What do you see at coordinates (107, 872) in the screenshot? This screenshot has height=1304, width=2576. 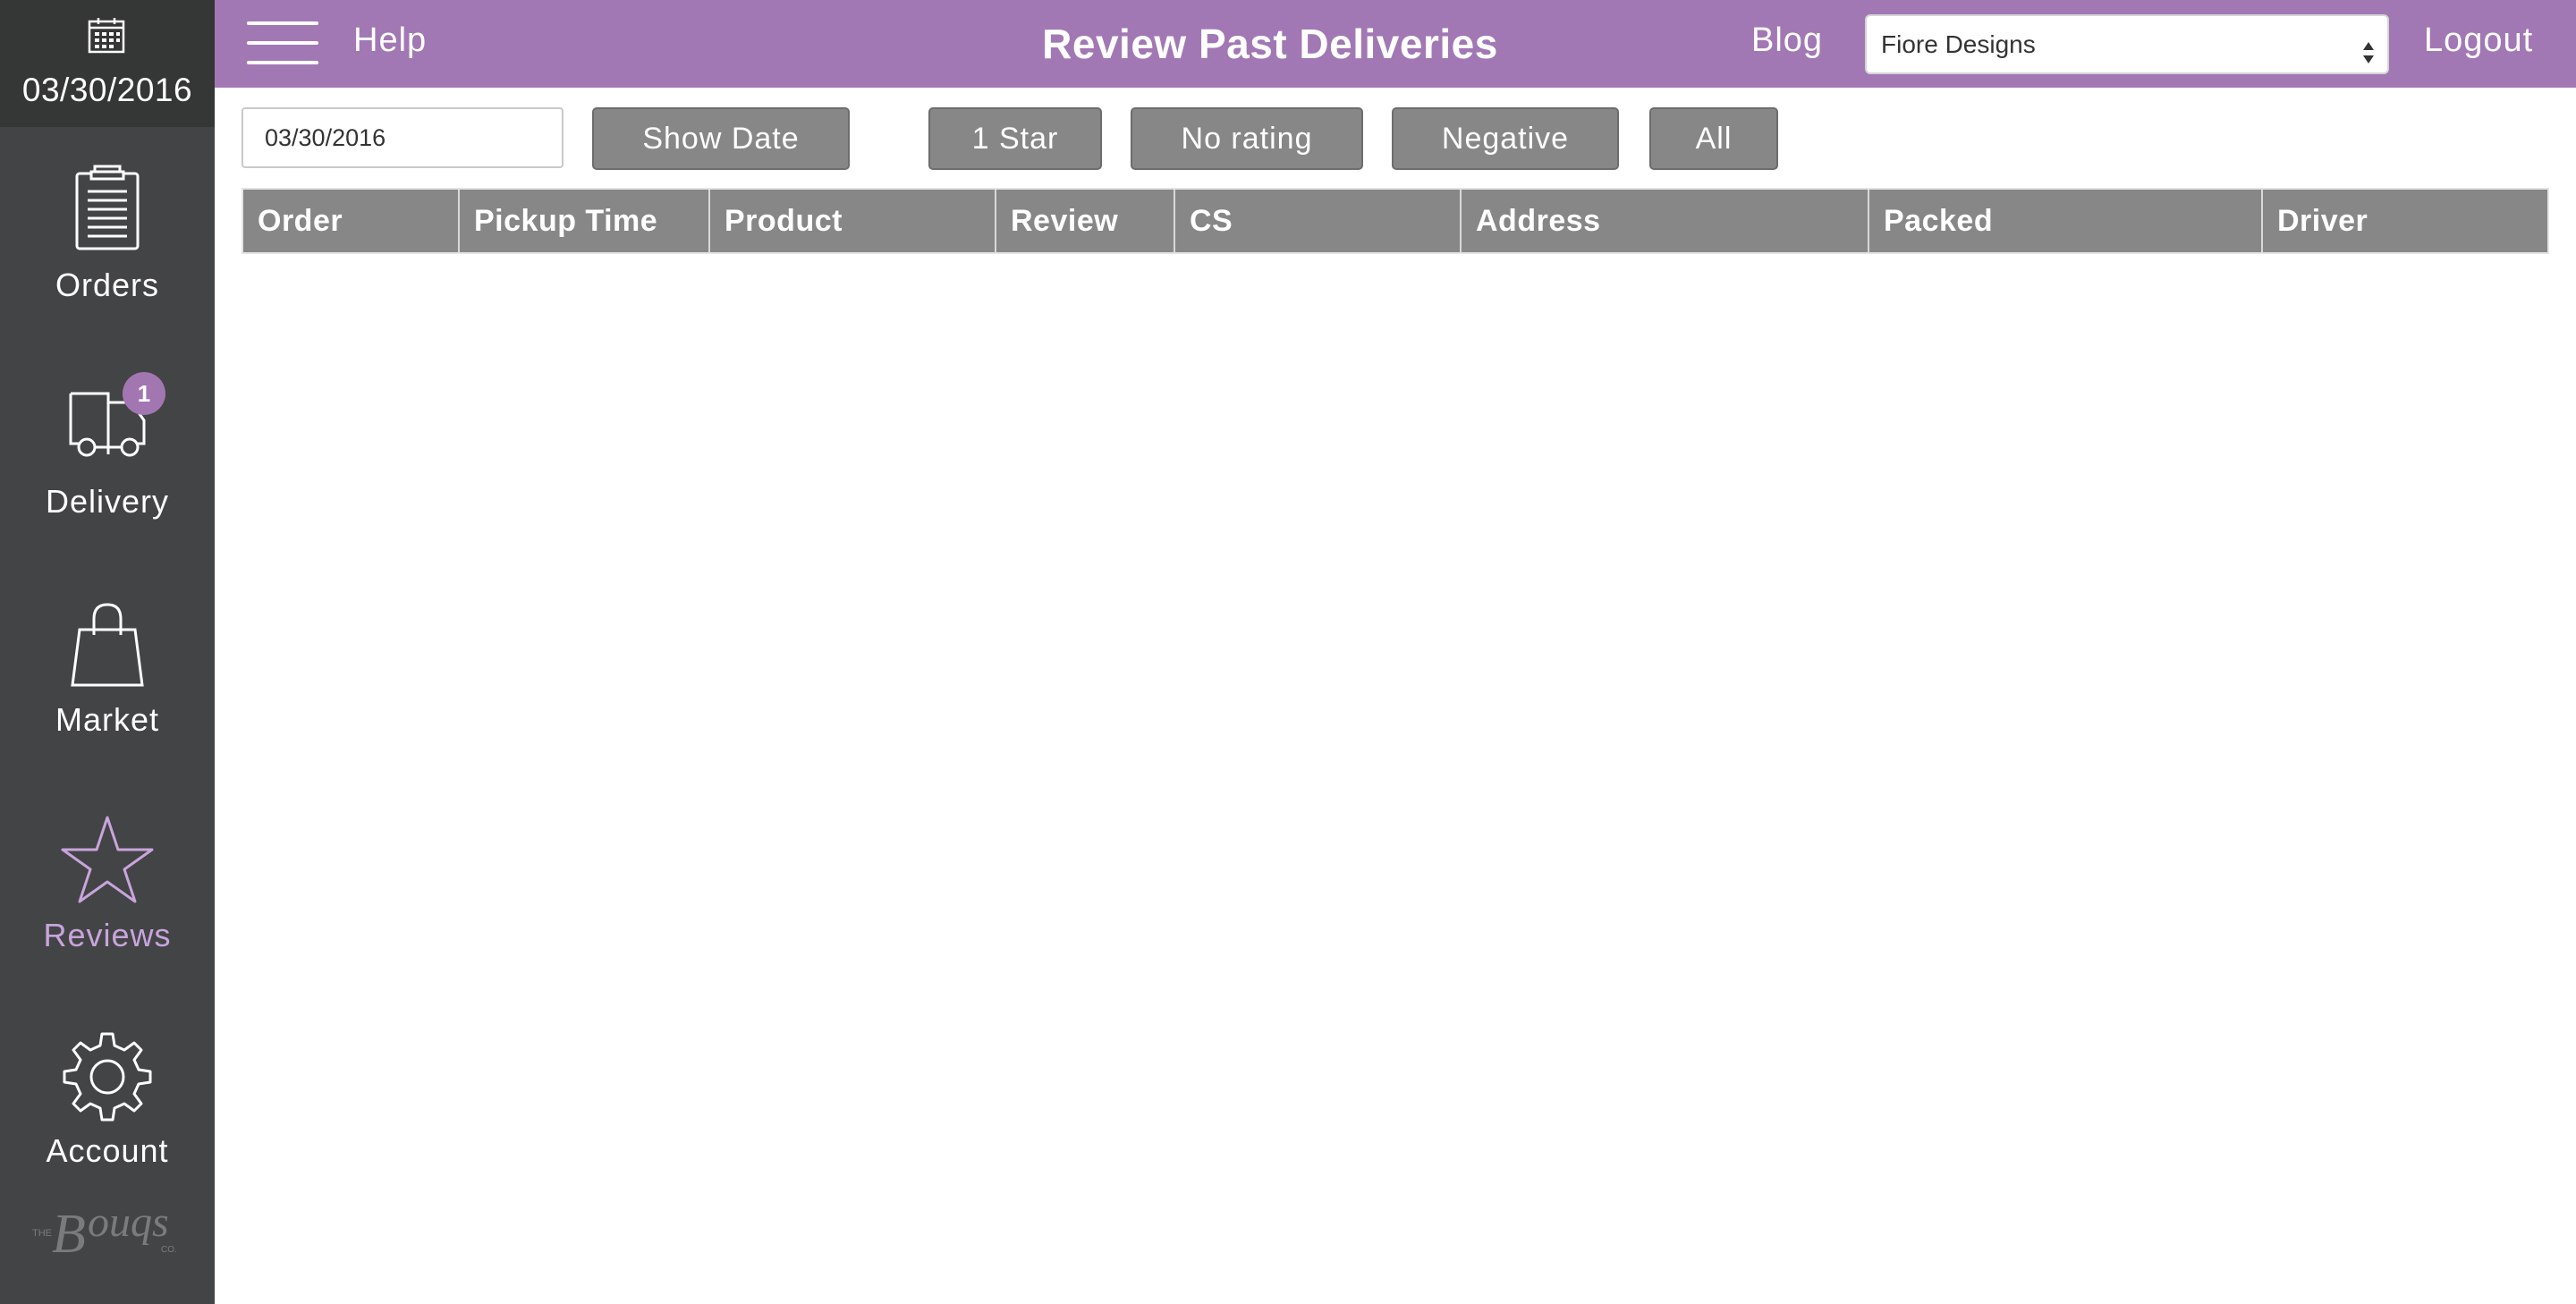 I see `star-icon` at bounding box center [107, 872].